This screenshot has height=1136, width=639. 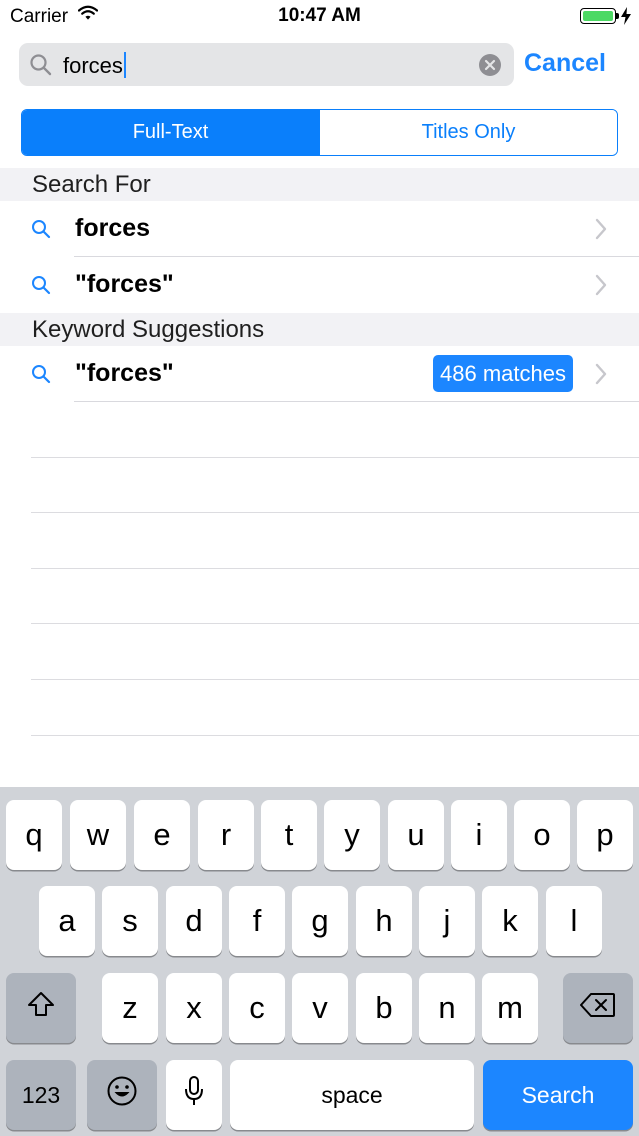 I want to click on emoji-key, so click(x=122, y=1095).